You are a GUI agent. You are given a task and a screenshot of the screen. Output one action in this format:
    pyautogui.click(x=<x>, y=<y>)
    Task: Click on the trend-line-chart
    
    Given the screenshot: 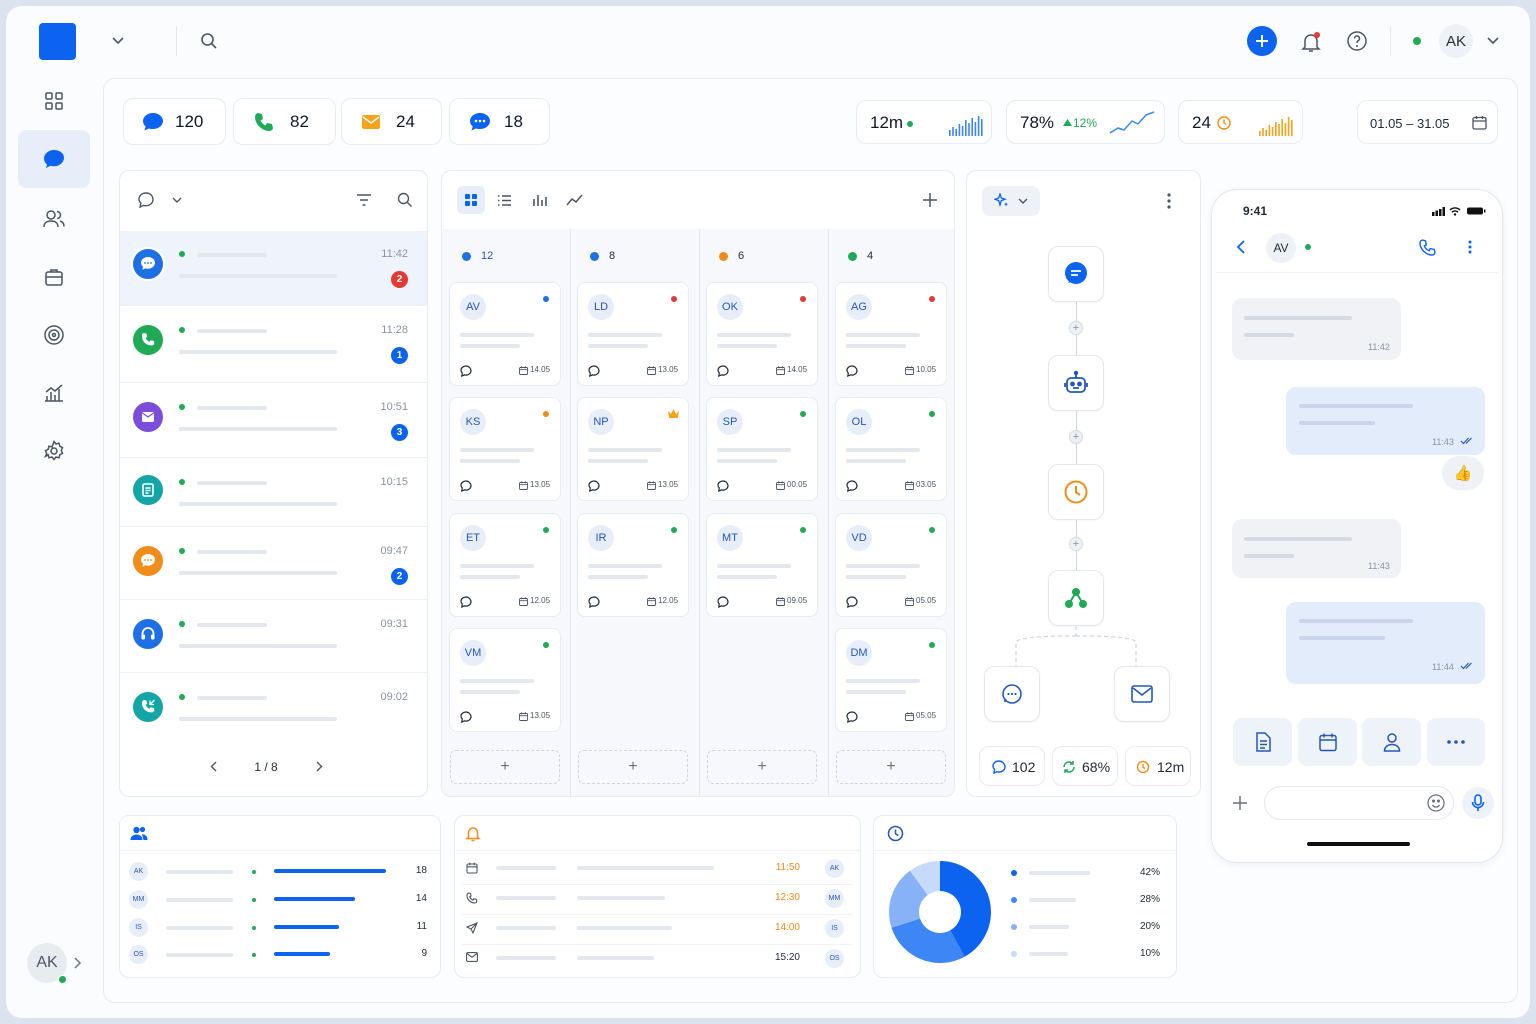 What is the action you would take?
    pyautogui.click(x=1132, y=122)
    